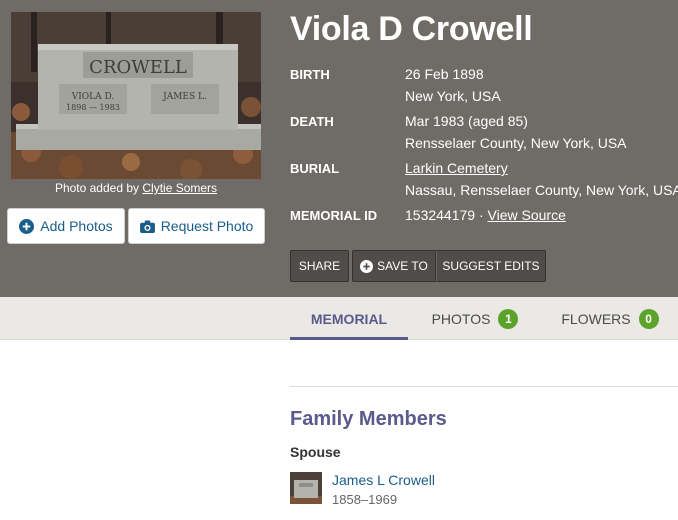 The height and width of the screenshot is (520, 678). Describe the element at coordinates (365, 499) in the screenshot. I see `spouse-dates: 1858–1969` at that location.